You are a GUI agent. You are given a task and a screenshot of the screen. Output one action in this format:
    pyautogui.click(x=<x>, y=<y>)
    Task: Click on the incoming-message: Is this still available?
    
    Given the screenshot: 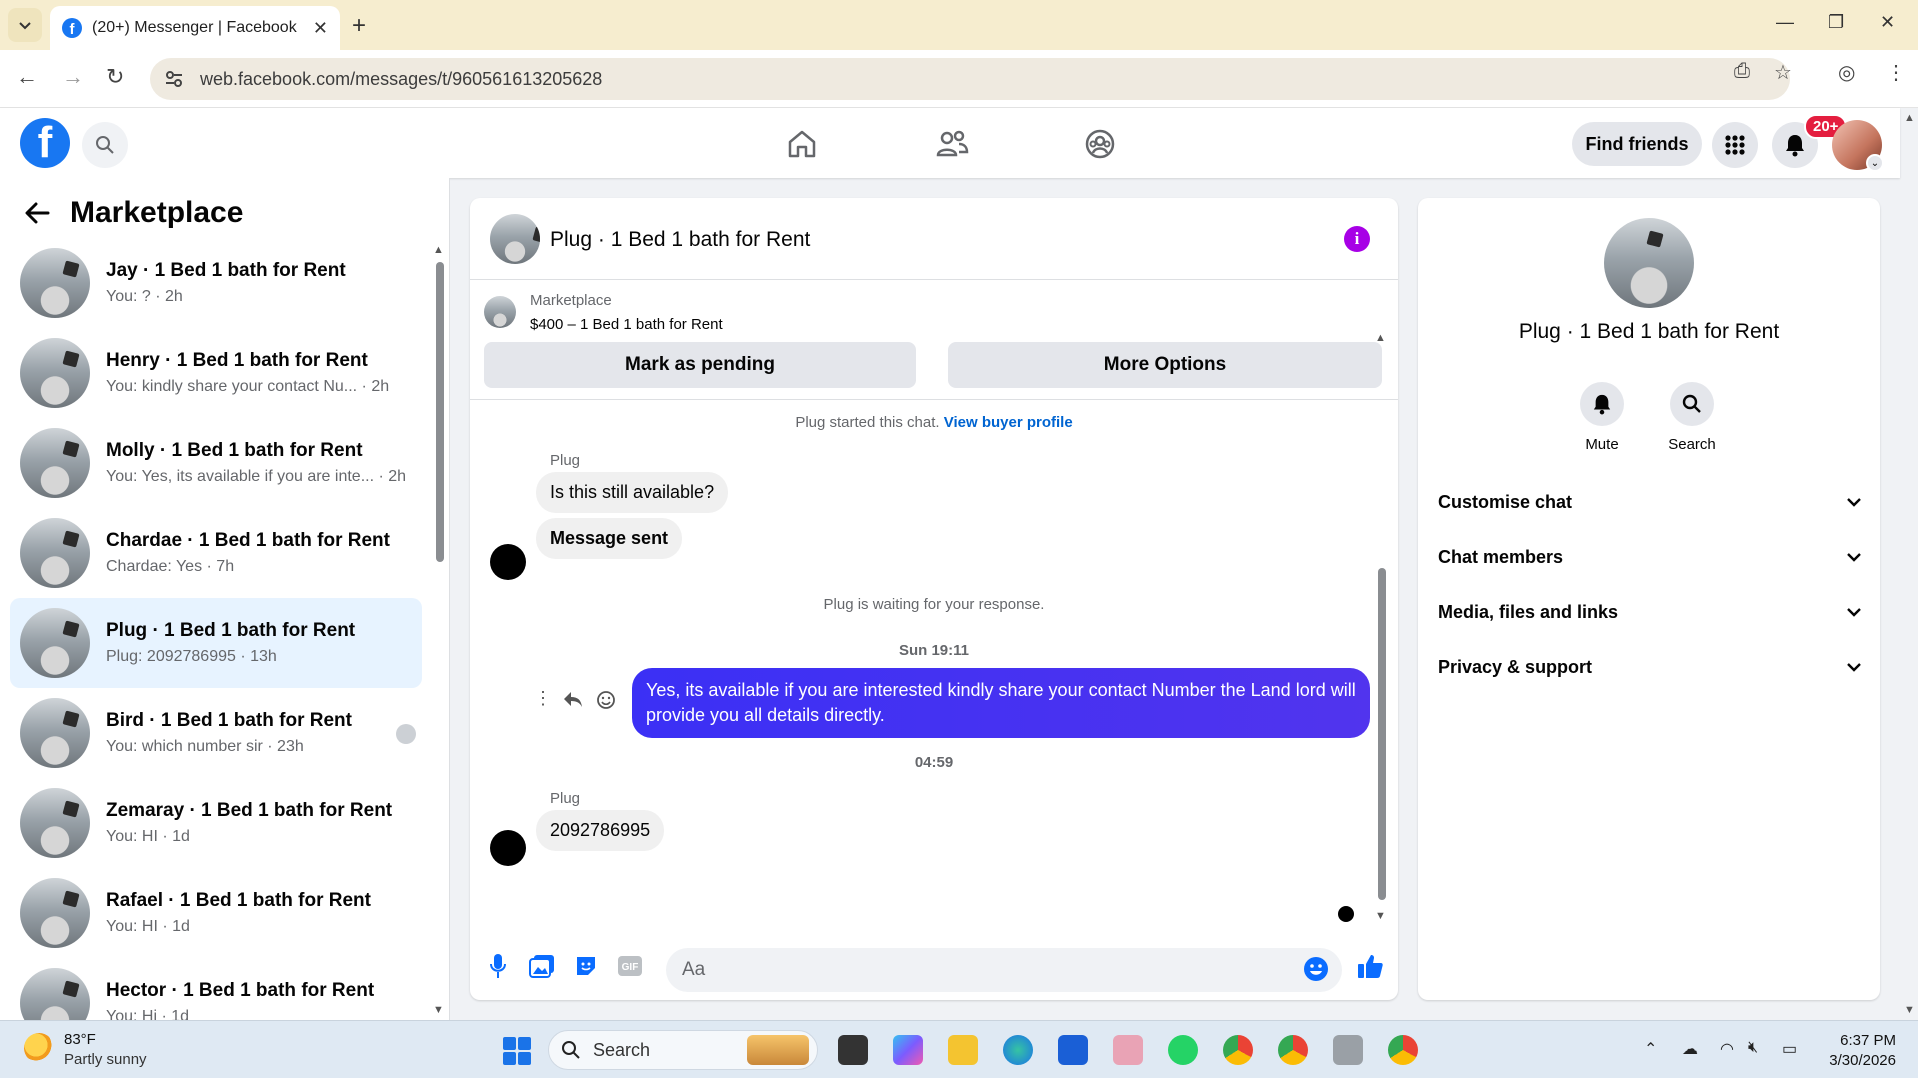 What is the action you would take?
    pyautogui.click(x=632, y=492)
    